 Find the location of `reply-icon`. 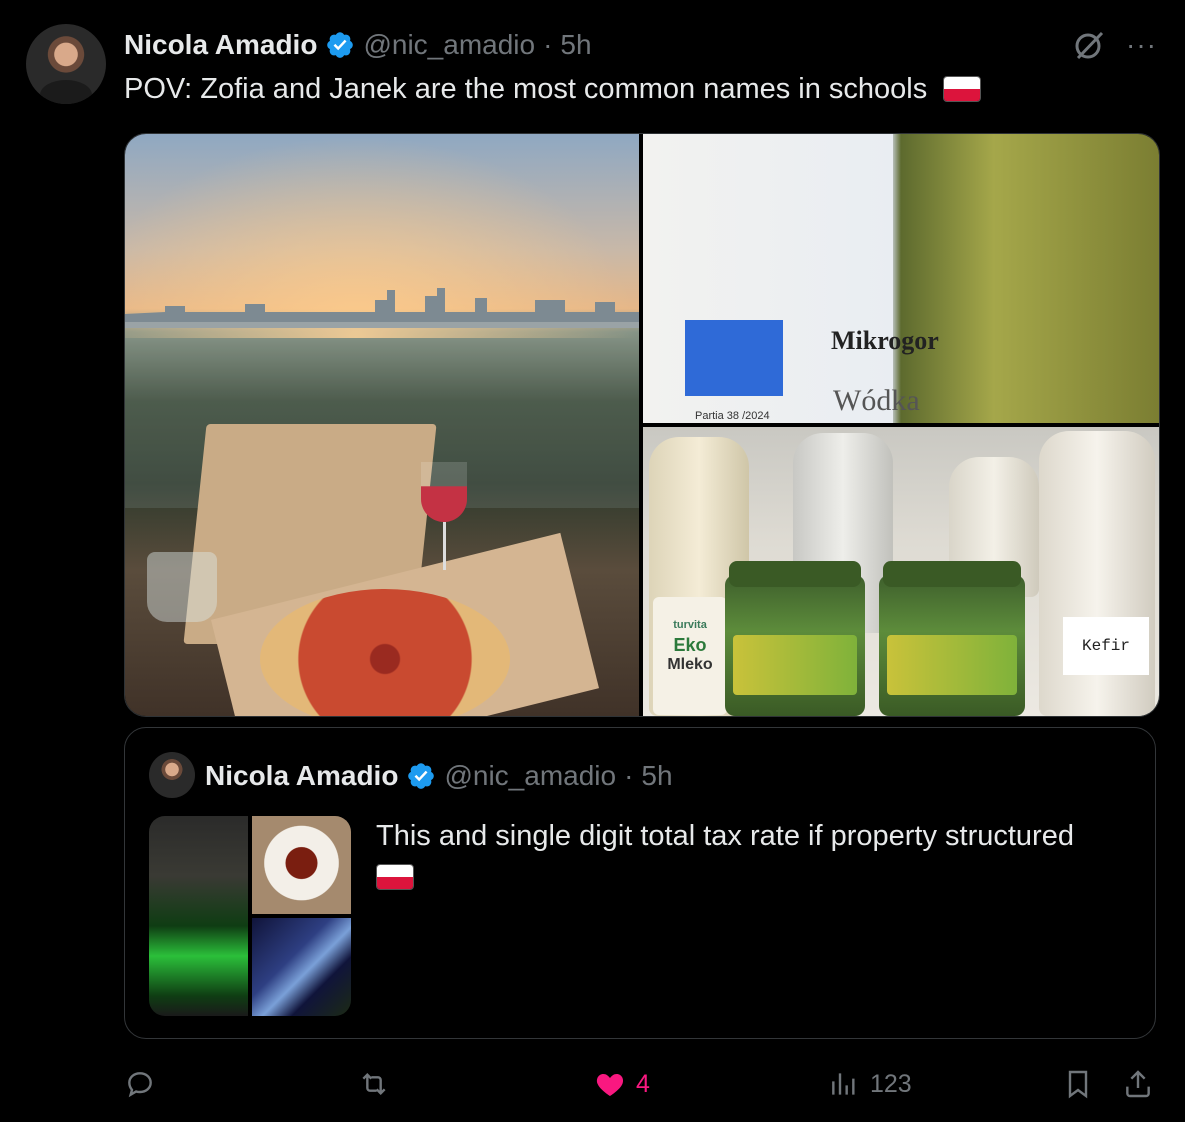

reply-icon is located at coordinates (140, 1085).